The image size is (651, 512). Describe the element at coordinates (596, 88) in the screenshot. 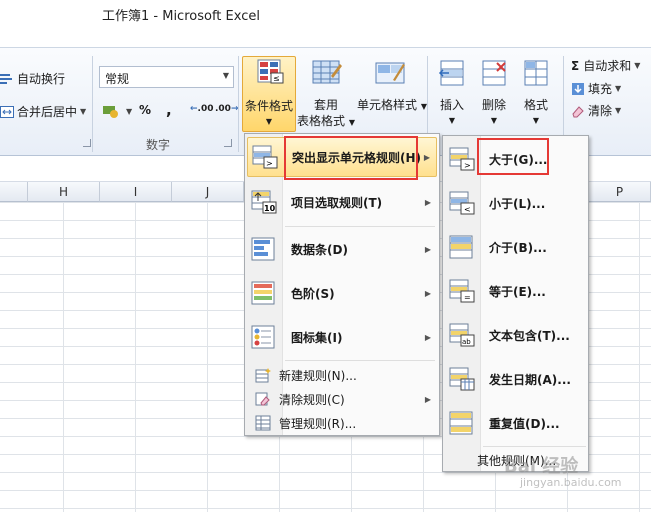

I see `fill-button: 填充 ▼` at that location.